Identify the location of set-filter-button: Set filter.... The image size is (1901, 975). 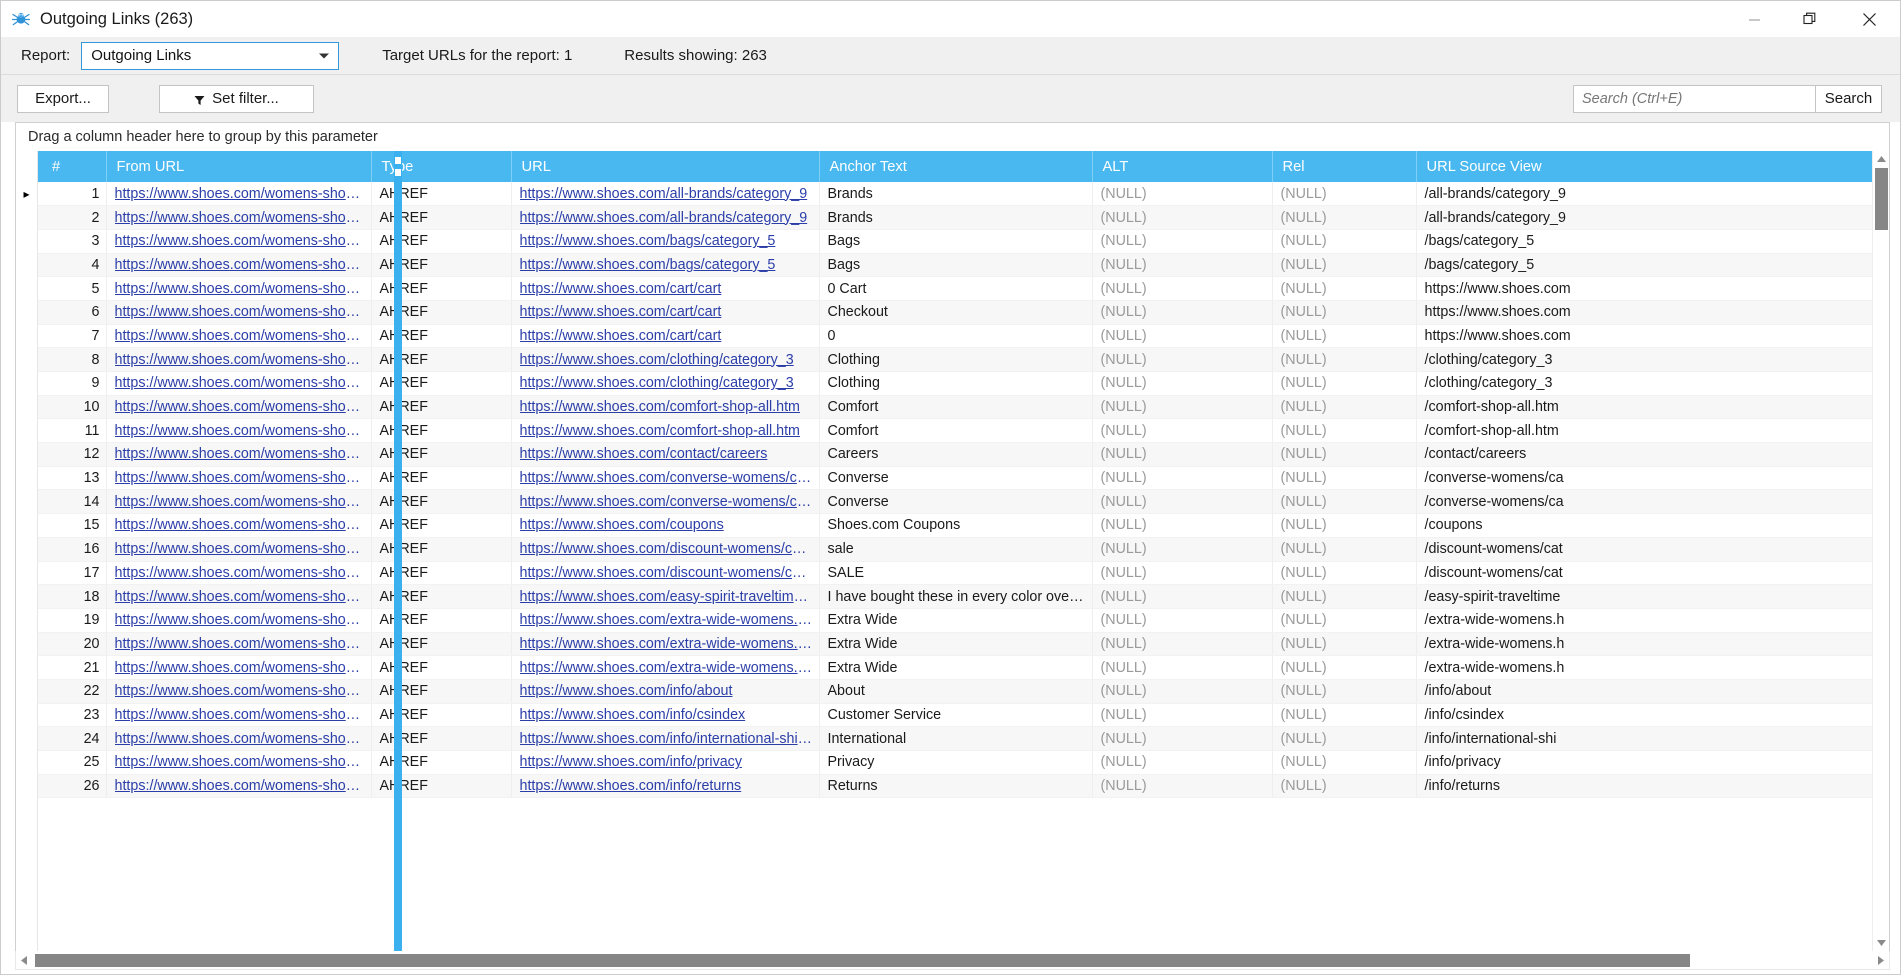
(236, 98).